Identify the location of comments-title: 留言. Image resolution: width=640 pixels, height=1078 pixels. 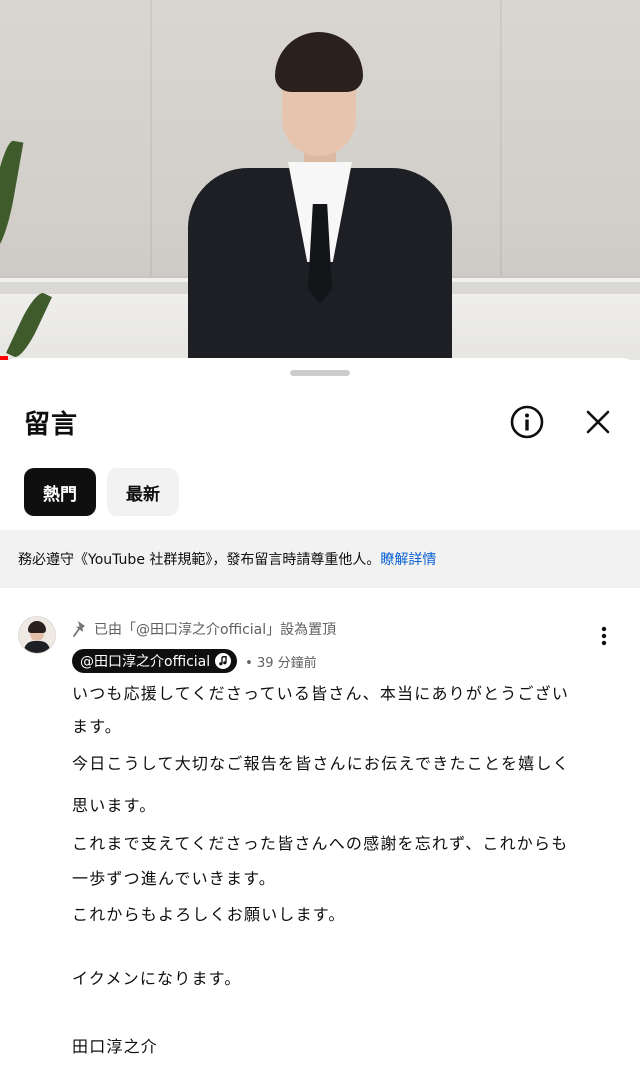
(51, 425).